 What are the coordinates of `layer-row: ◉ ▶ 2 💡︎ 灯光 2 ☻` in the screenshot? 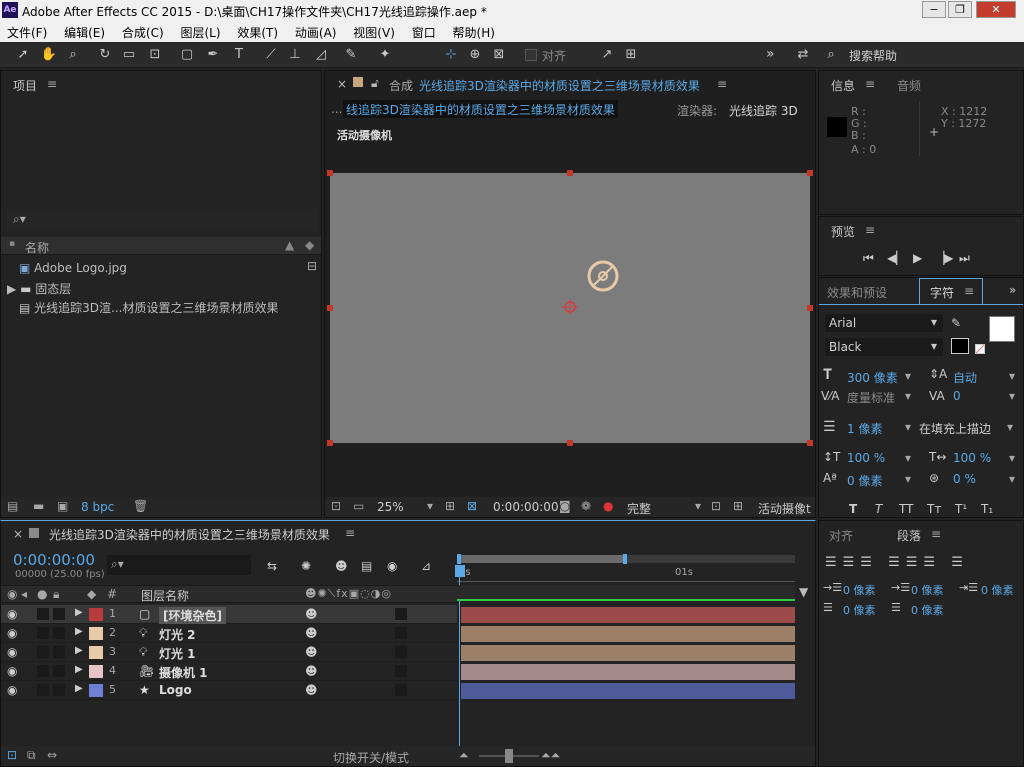 It's located at (229, 633).